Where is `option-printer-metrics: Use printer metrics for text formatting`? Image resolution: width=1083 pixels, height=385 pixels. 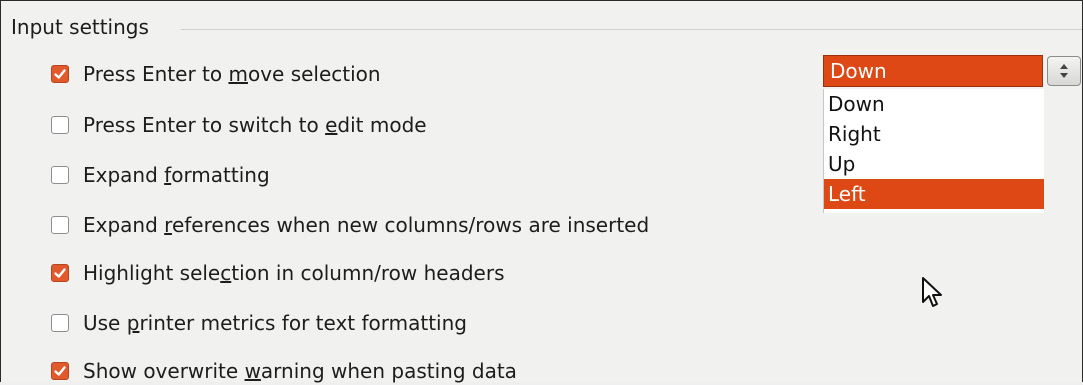 option-printer-metrics: Use printer metrics for text formatting is located at coordinates (259, 323).